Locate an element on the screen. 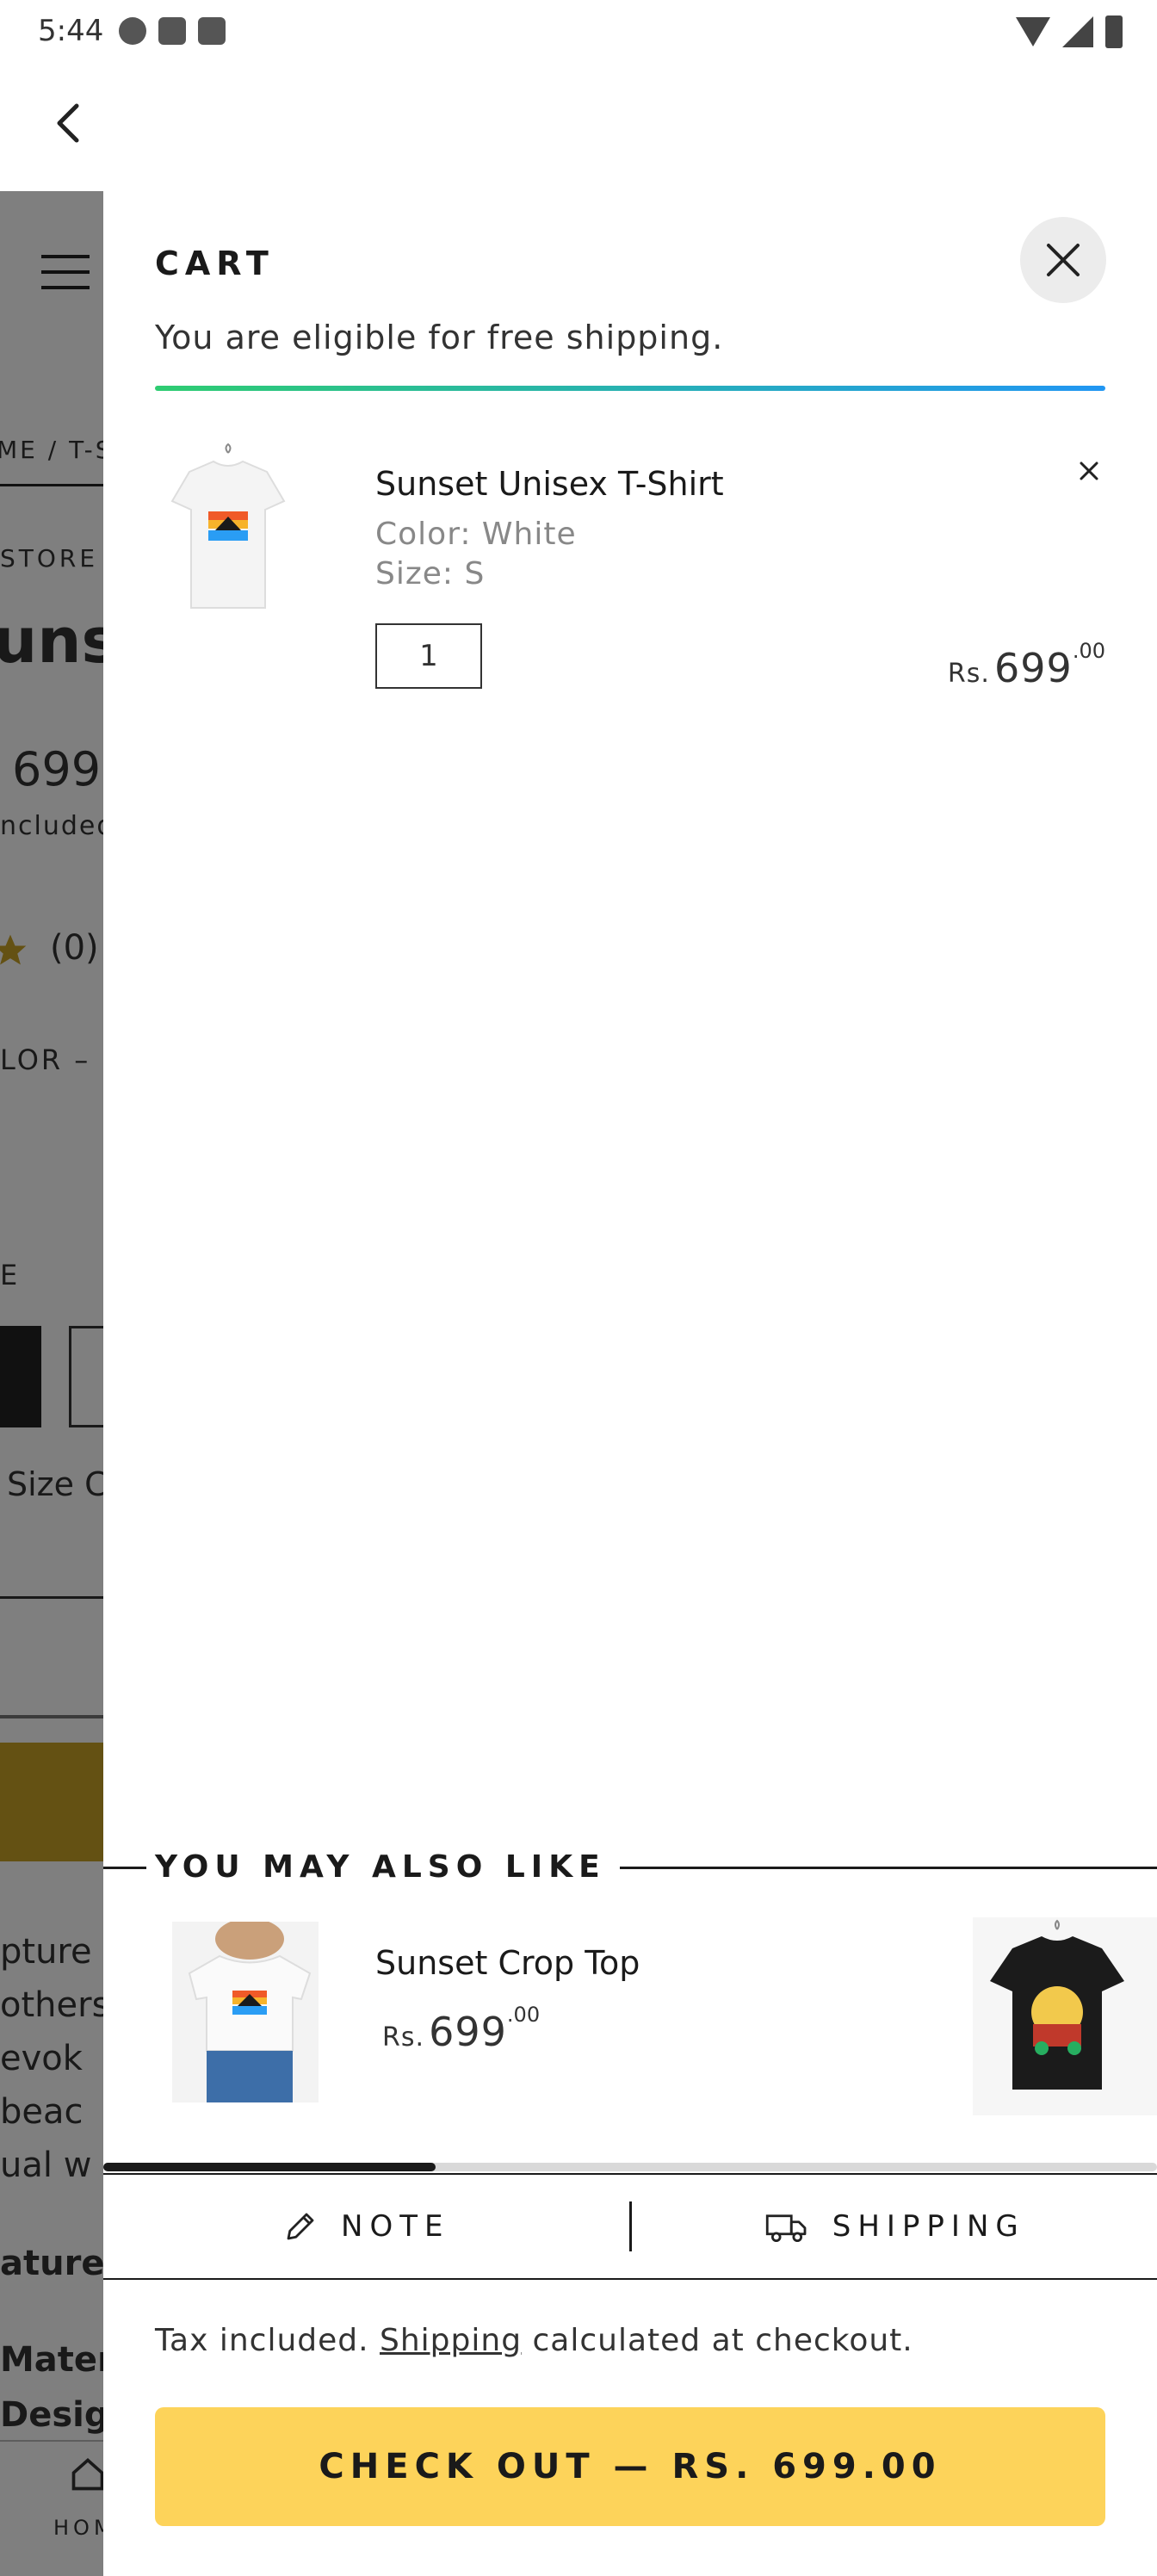 This screenshot has height=2576, width=1157. recommendation-name: Sunset Crop Top is located at coordinates (508, 1963).